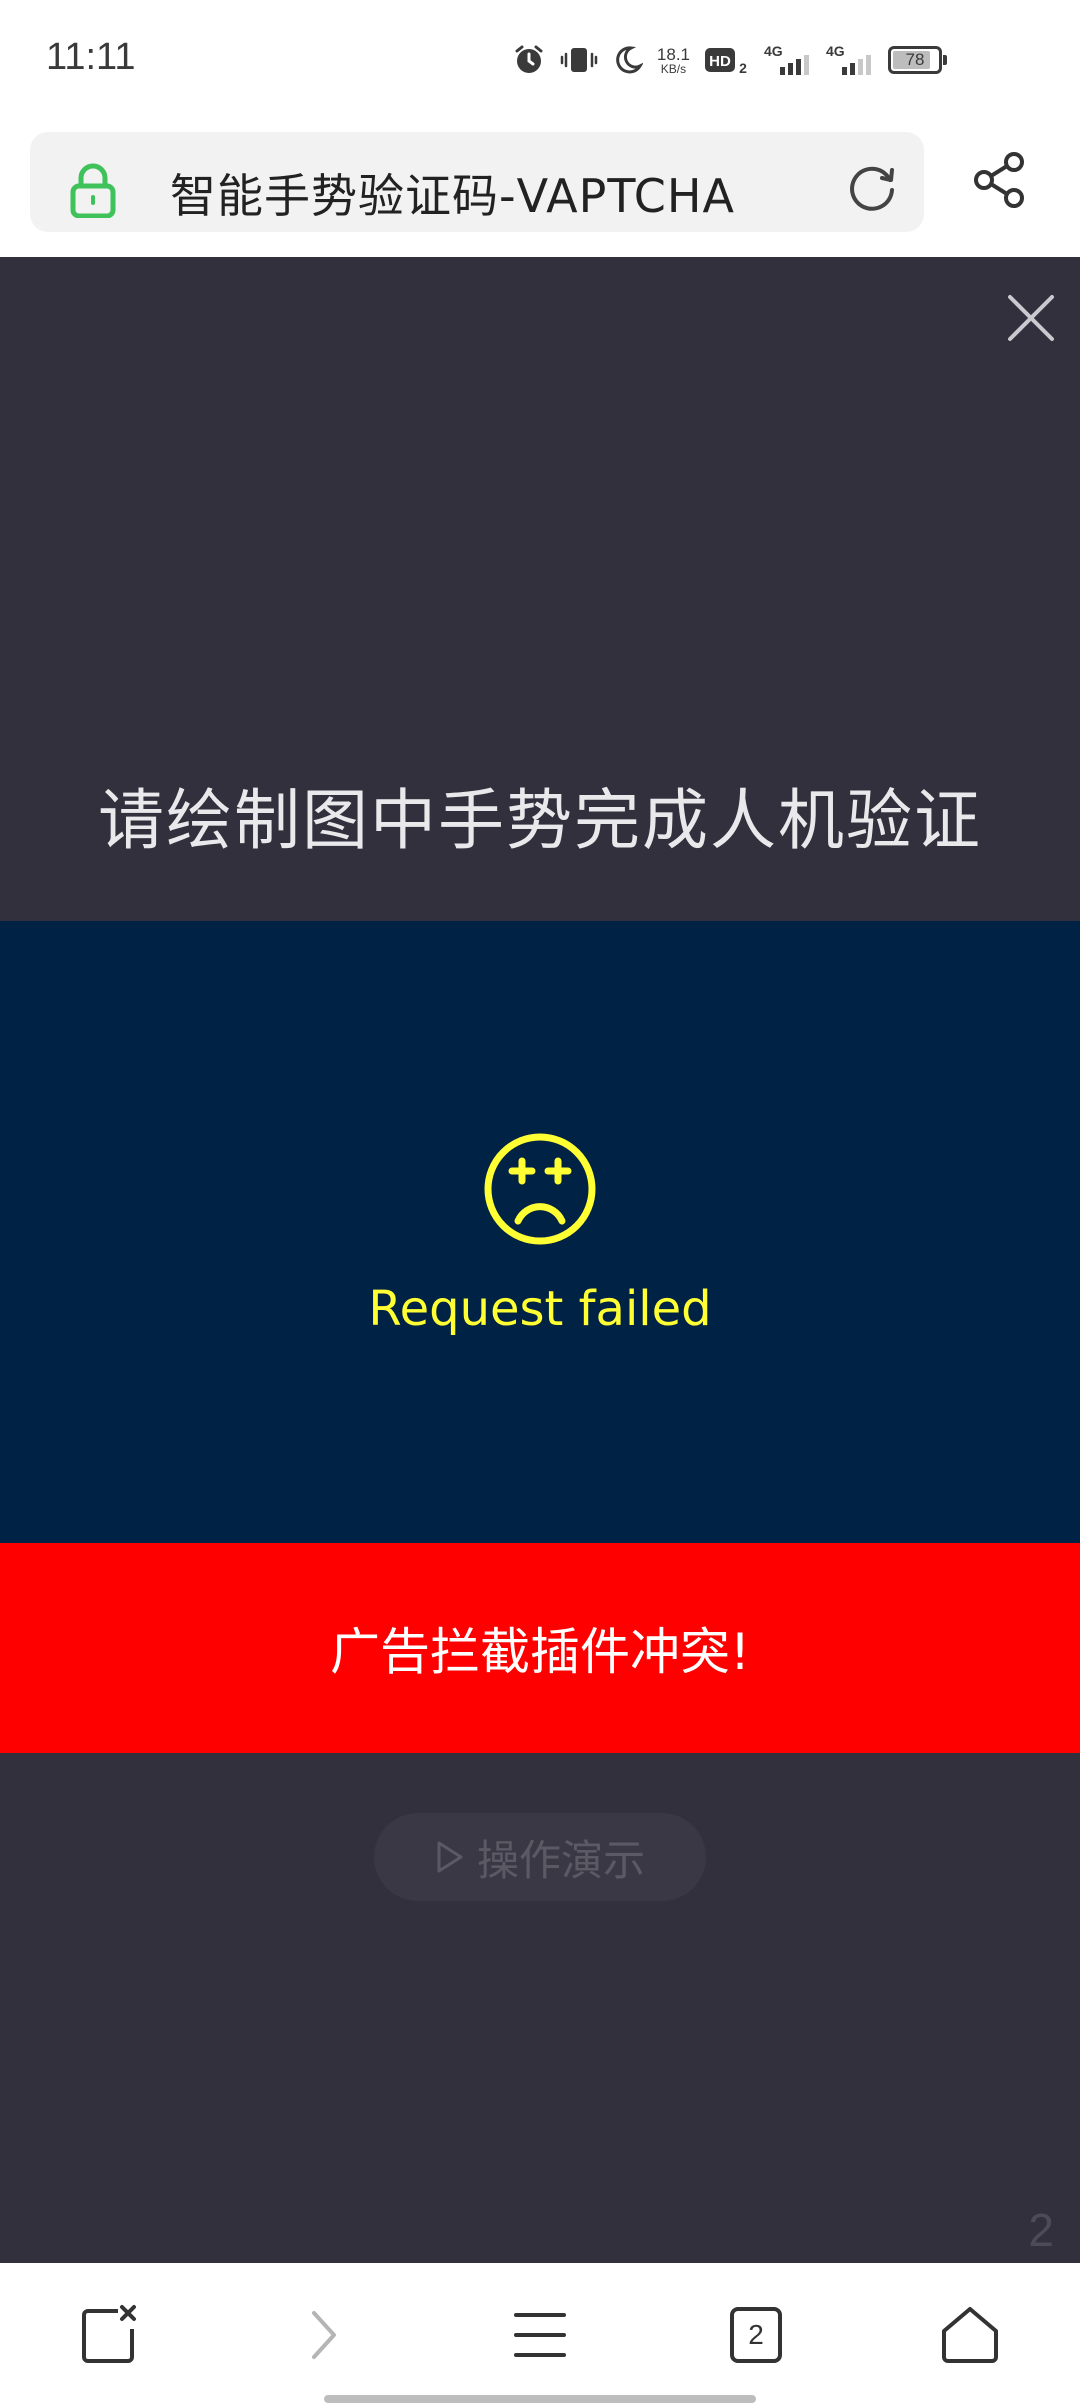 Image resolution: width=1080 pixels, height=2408 pixels. I want to click on bottom-nav: 2, so click(540, 2335).